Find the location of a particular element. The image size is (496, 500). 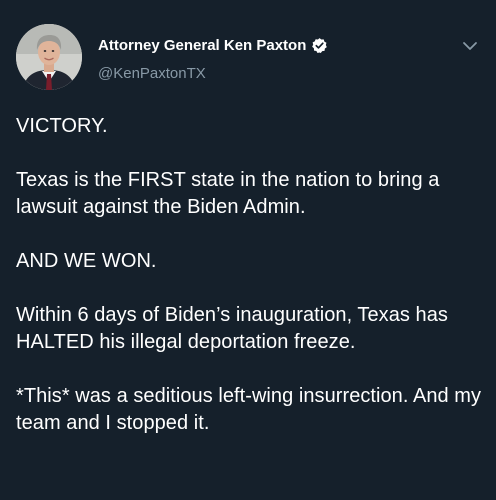

tweet-paragraph: VICTORY. is located at coordinates (62, 126).